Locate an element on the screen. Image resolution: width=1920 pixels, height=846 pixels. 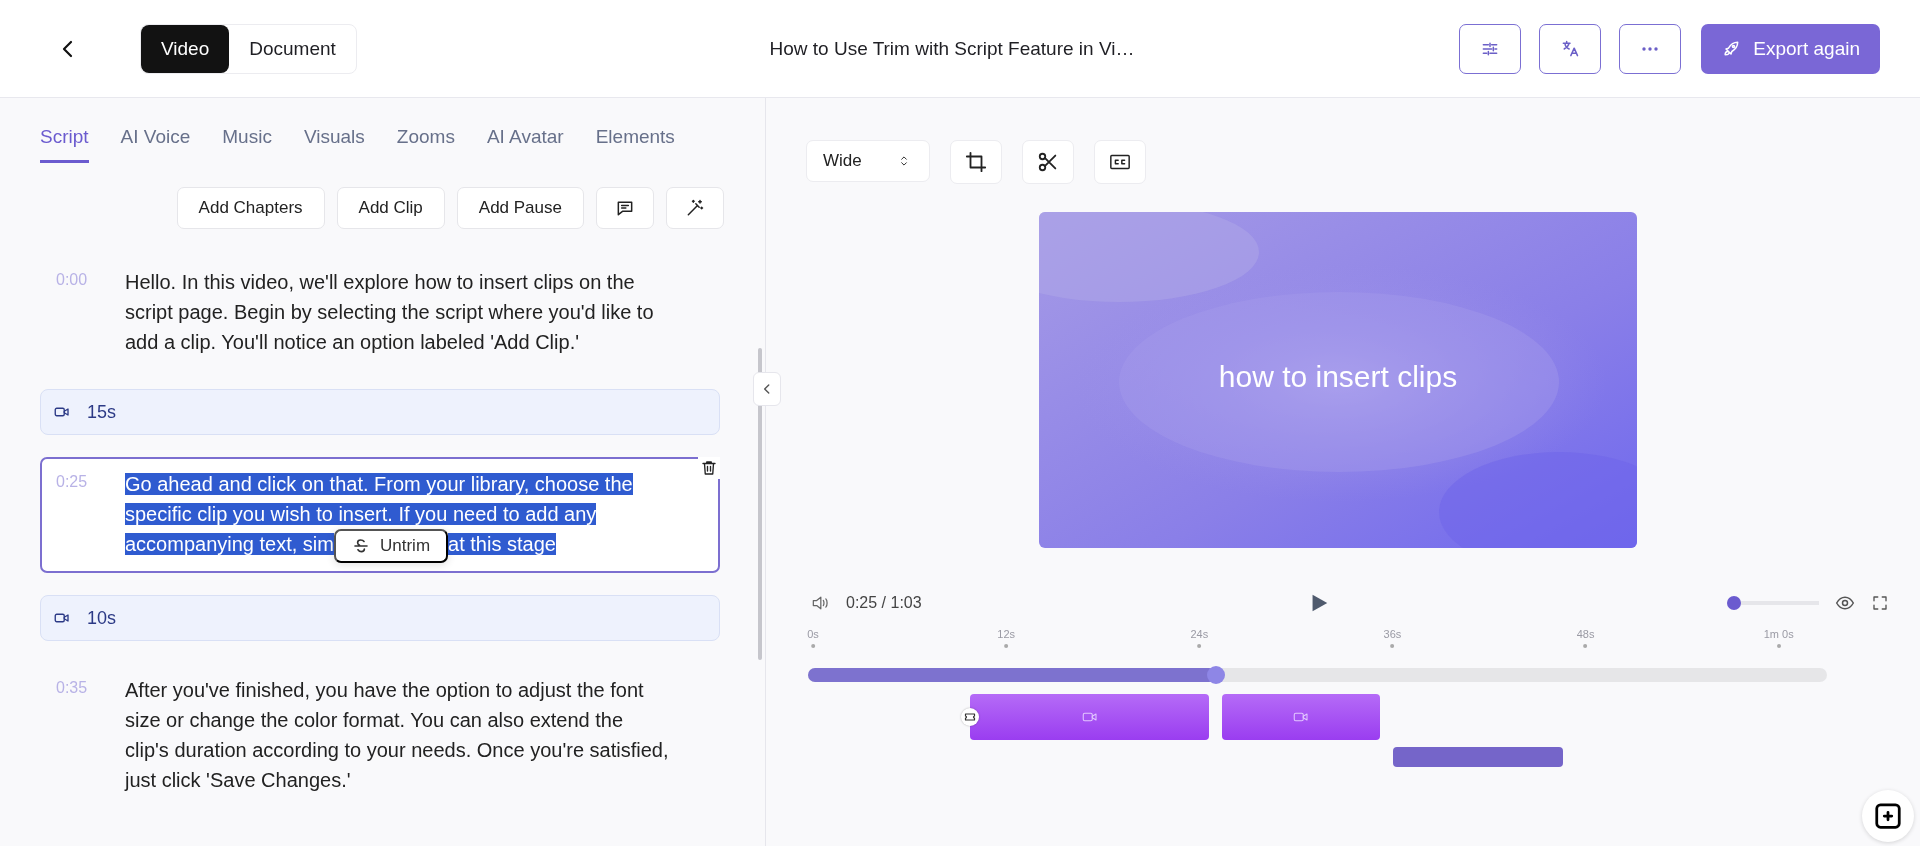
playhead-handle is located at coordinates (1215, 675).